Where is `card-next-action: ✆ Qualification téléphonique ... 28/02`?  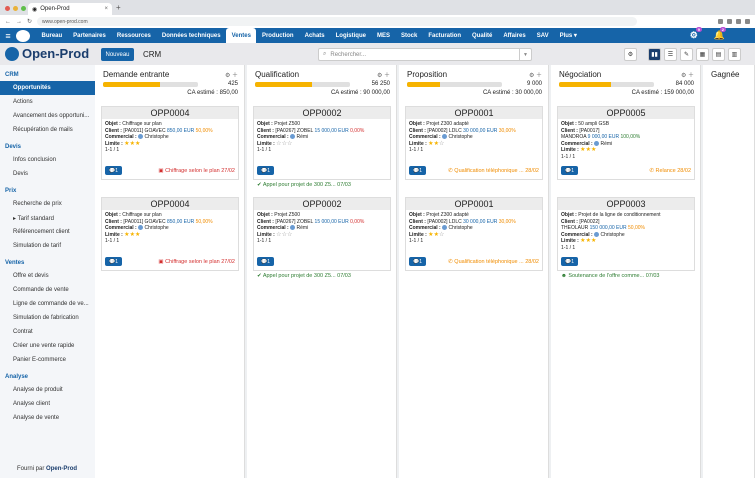
card-next-action: ✆ Qualification téléphonique ... 28/02 is located at coordinates (493, 171).